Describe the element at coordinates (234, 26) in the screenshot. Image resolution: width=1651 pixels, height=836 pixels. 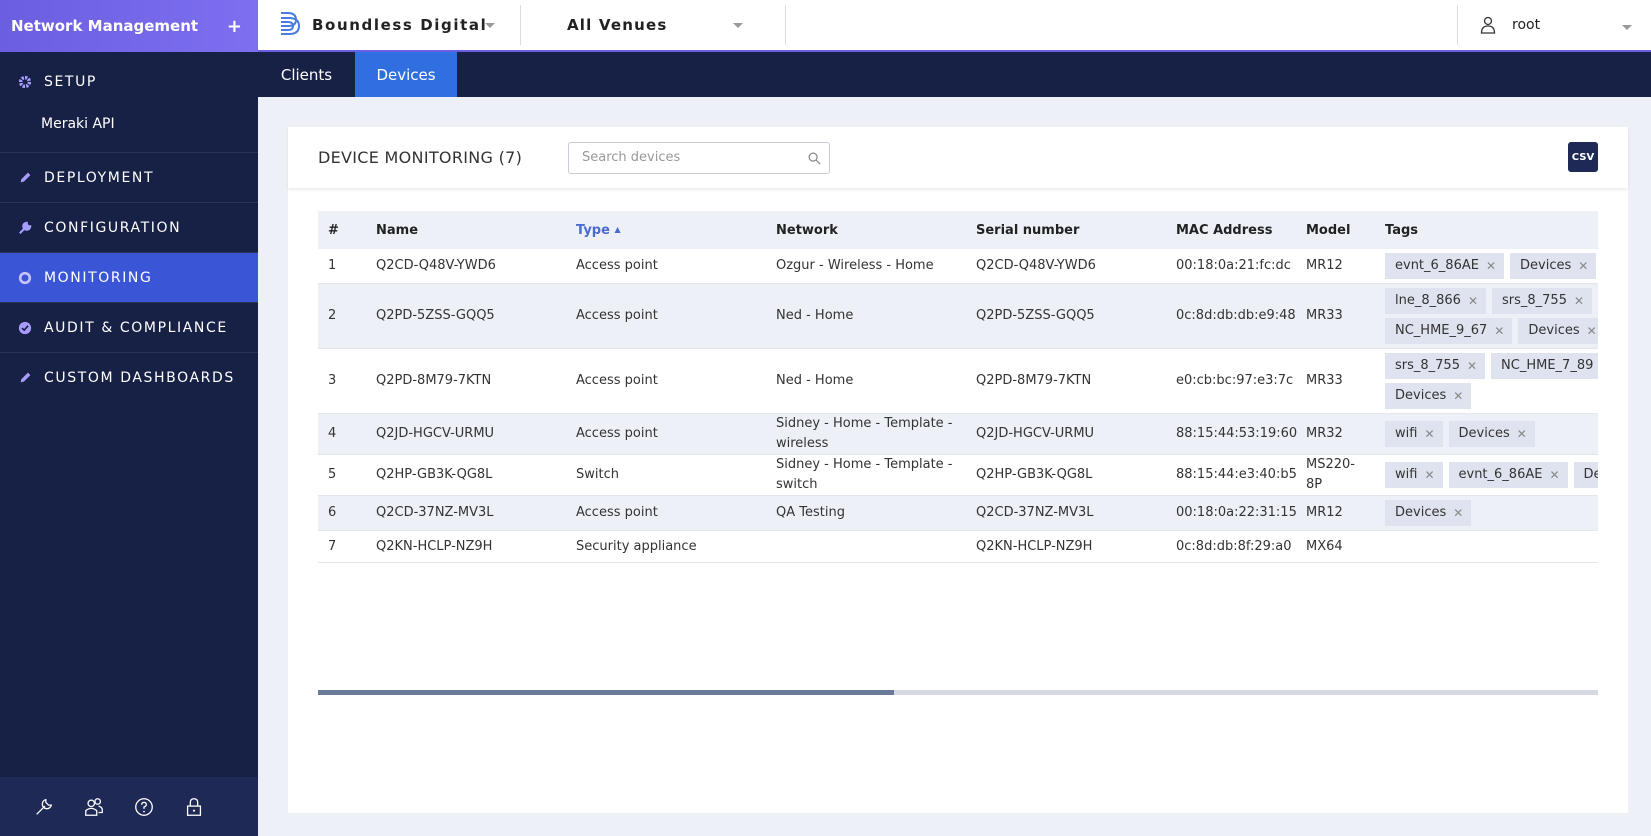
I see `plus-icon: +` at that location.